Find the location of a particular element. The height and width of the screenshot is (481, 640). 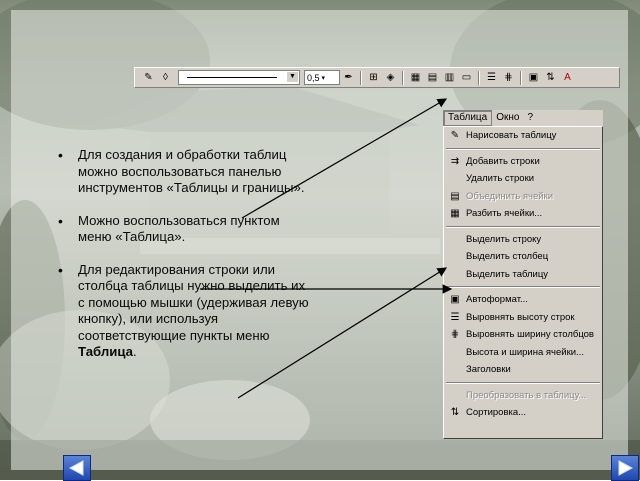

arrow-to-toolbar is located at coordinates (344, 158).